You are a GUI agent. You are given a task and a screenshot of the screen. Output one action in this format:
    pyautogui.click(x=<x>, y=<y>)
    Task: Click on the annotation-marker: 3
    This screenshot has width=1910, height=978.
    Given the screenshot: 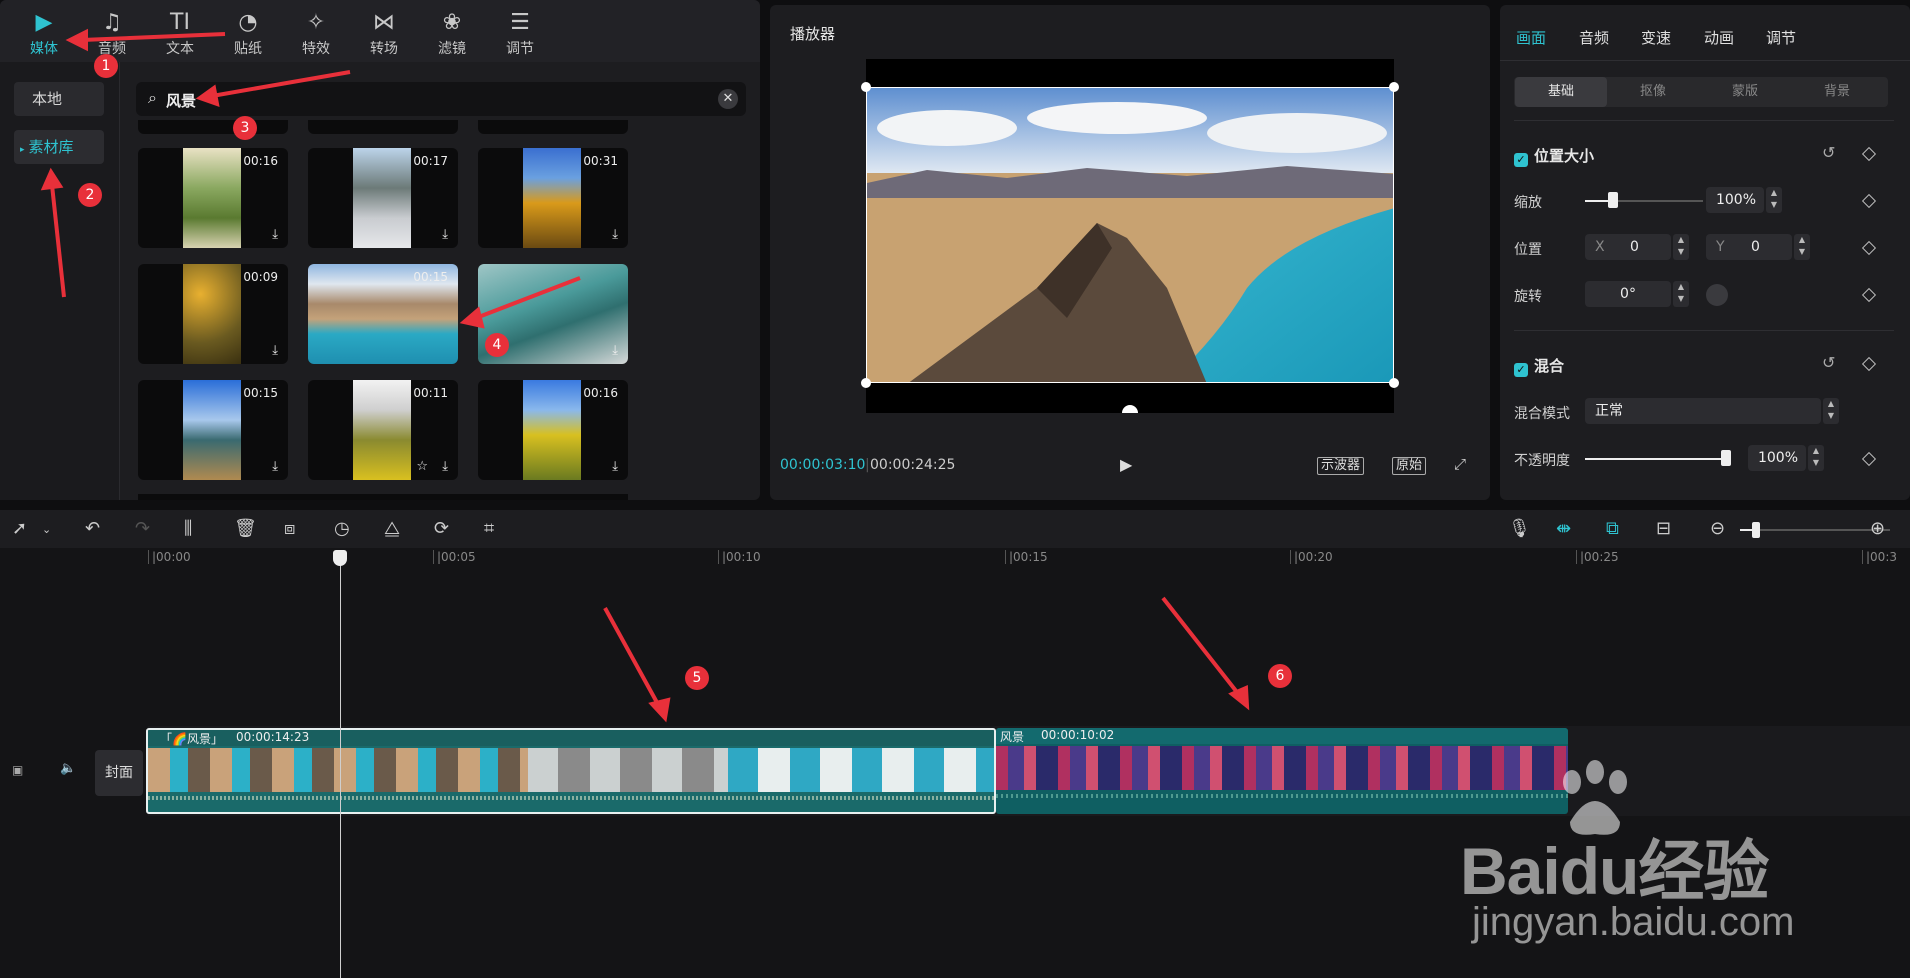 What is the action you would take?
    pyautogui.click(x=245, y=128)
    